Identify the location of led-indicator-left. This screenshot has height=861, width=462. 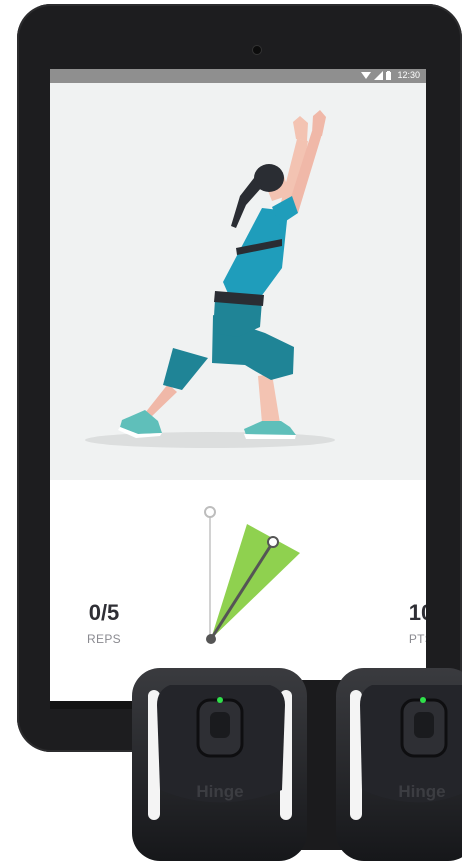
(220, 700).